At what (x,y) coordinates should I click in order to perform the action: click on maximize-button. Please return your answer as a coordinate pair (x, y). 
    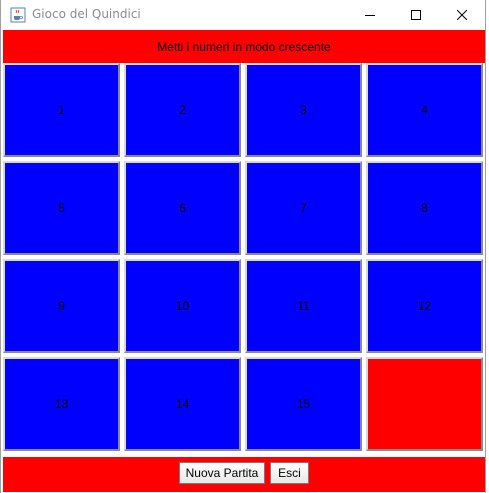
    Looking at the image, I should click on (416, 15).